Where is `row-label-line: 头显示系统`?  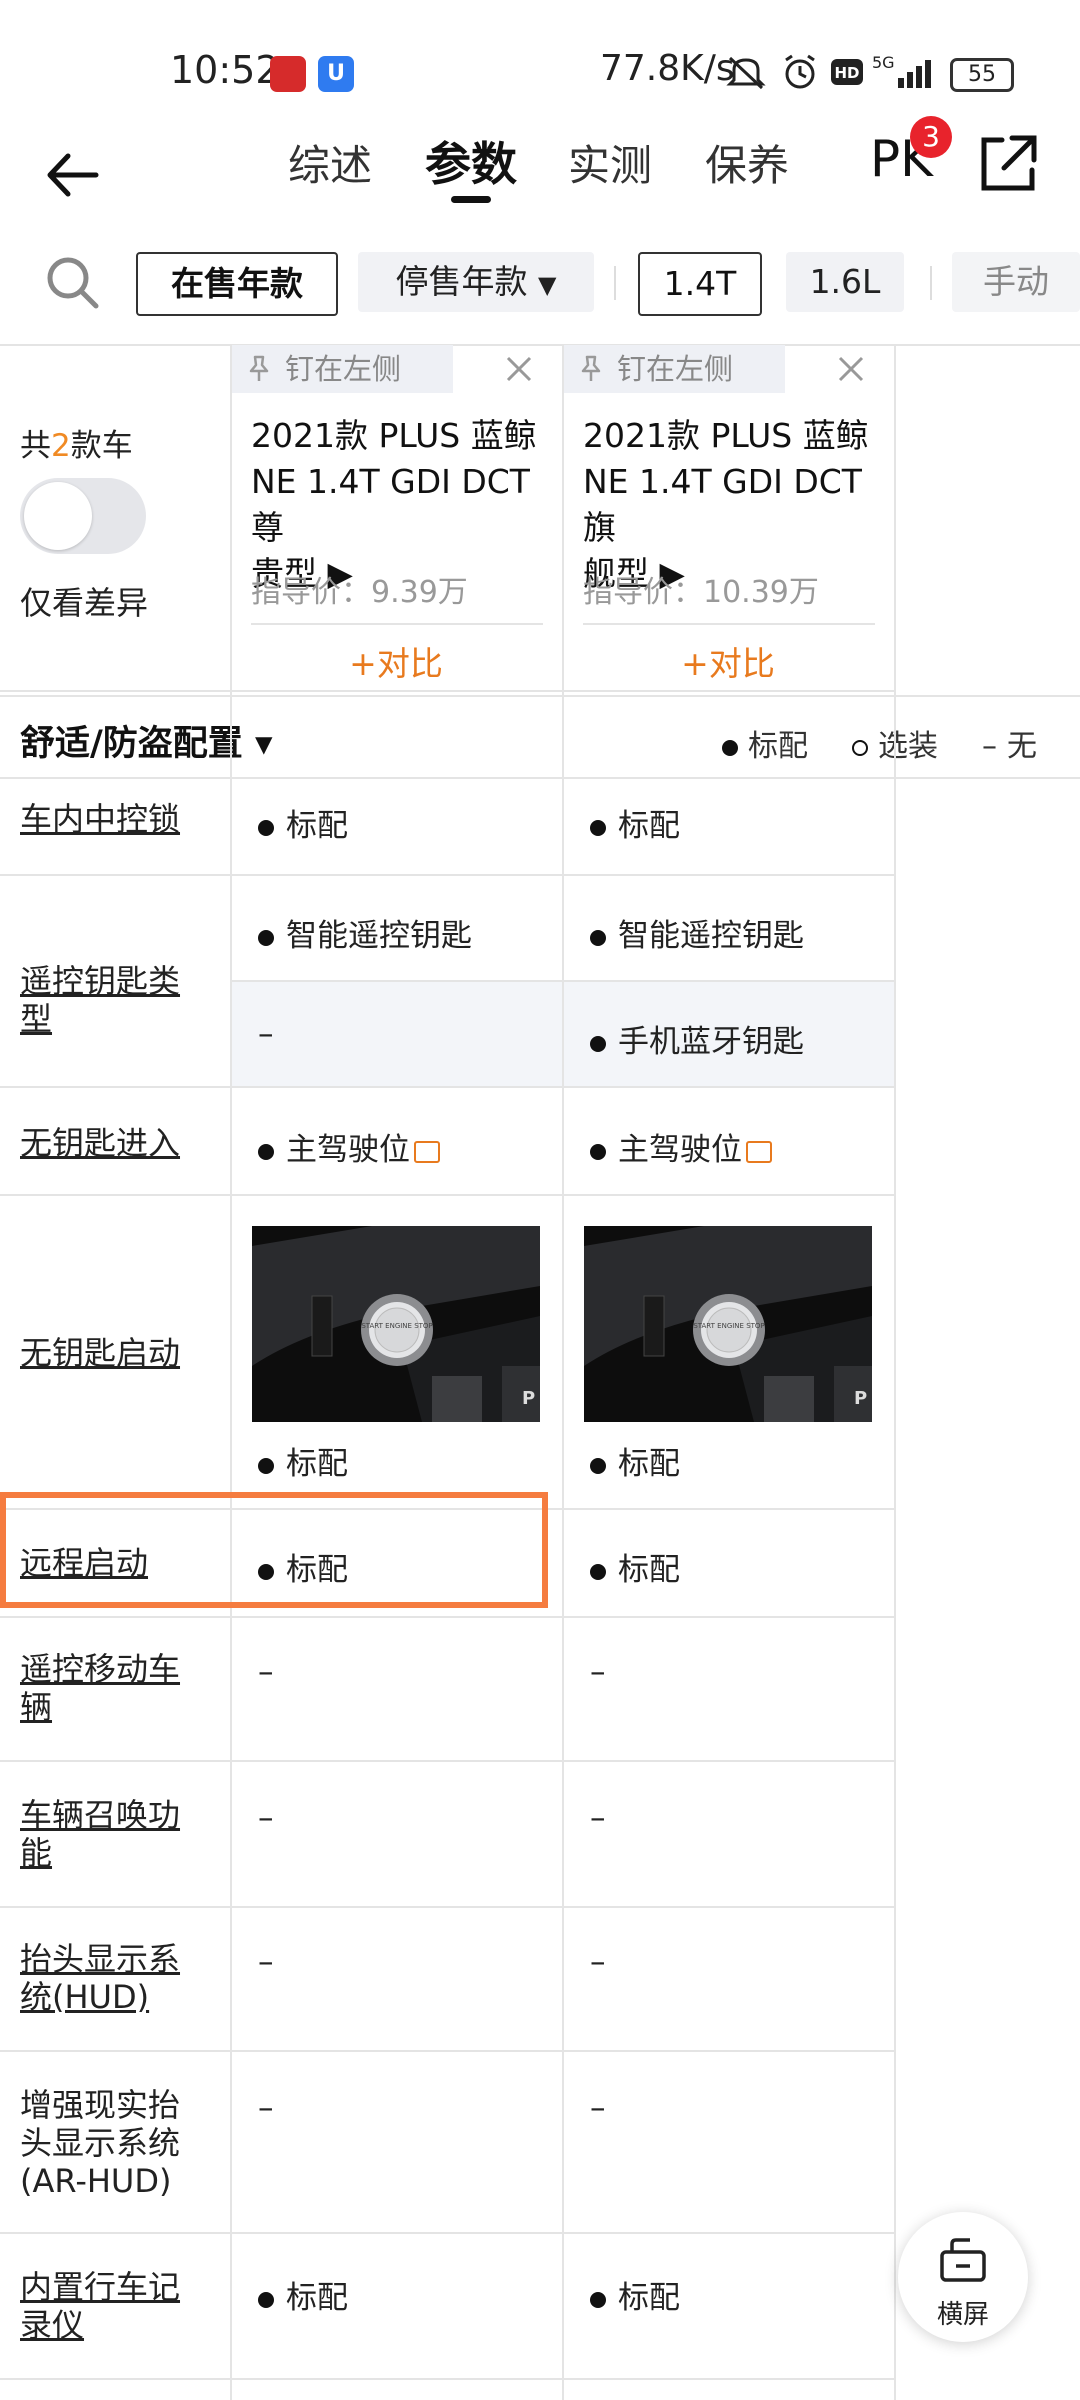
row-label-line: 头显示系统 is located at coordinates (100, 2143).